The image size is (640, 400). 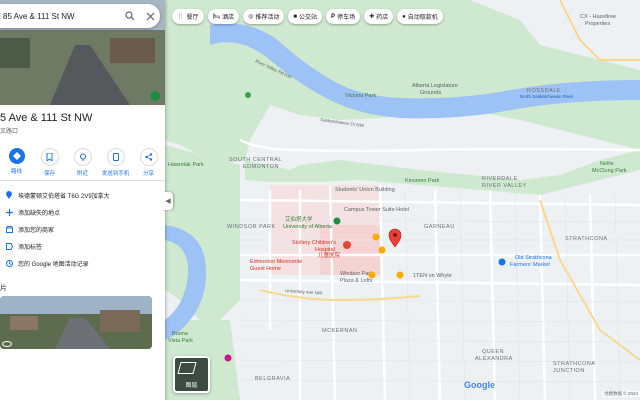 I want to click on business-icon, so click(x=9, y=229).